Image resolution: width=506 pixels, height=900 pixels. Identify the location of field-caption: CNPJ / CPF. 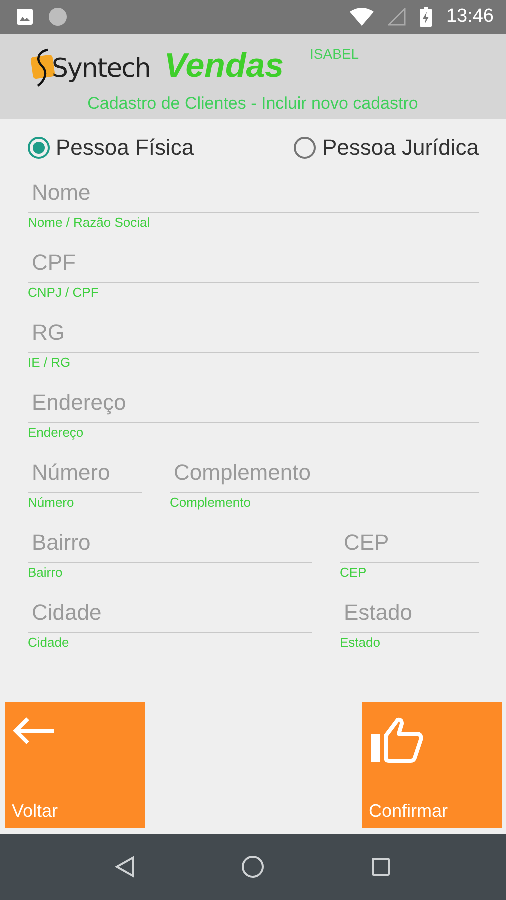
(64, 293).